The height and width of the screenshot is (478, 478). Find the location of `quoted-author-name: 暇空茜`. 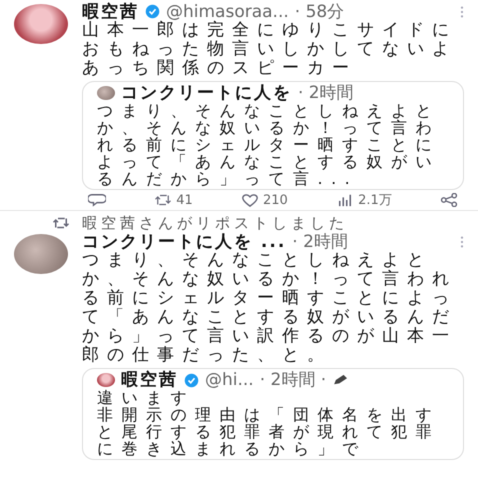

quoted-author-name: 暇空茜 is located at coordinates (149, 380).